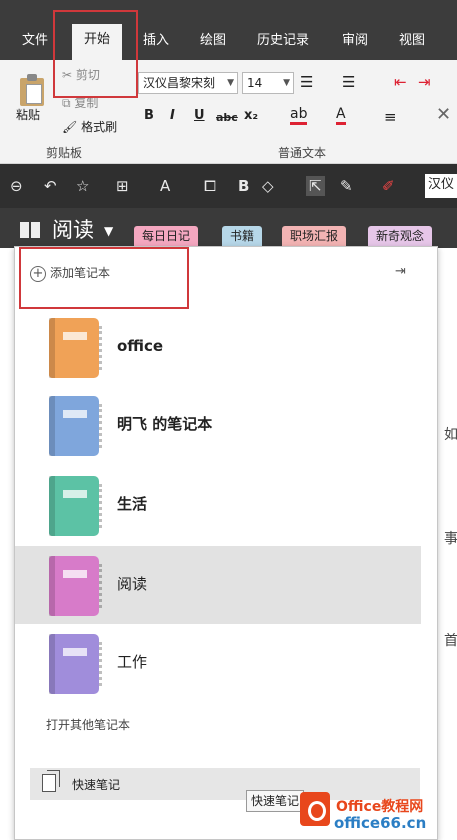 Image resolution: width=457 pixels, height=840 pixels. I want to click on font-family-dropdown: 汉仪昌黎宋刻 ▼, so click(188, 83).